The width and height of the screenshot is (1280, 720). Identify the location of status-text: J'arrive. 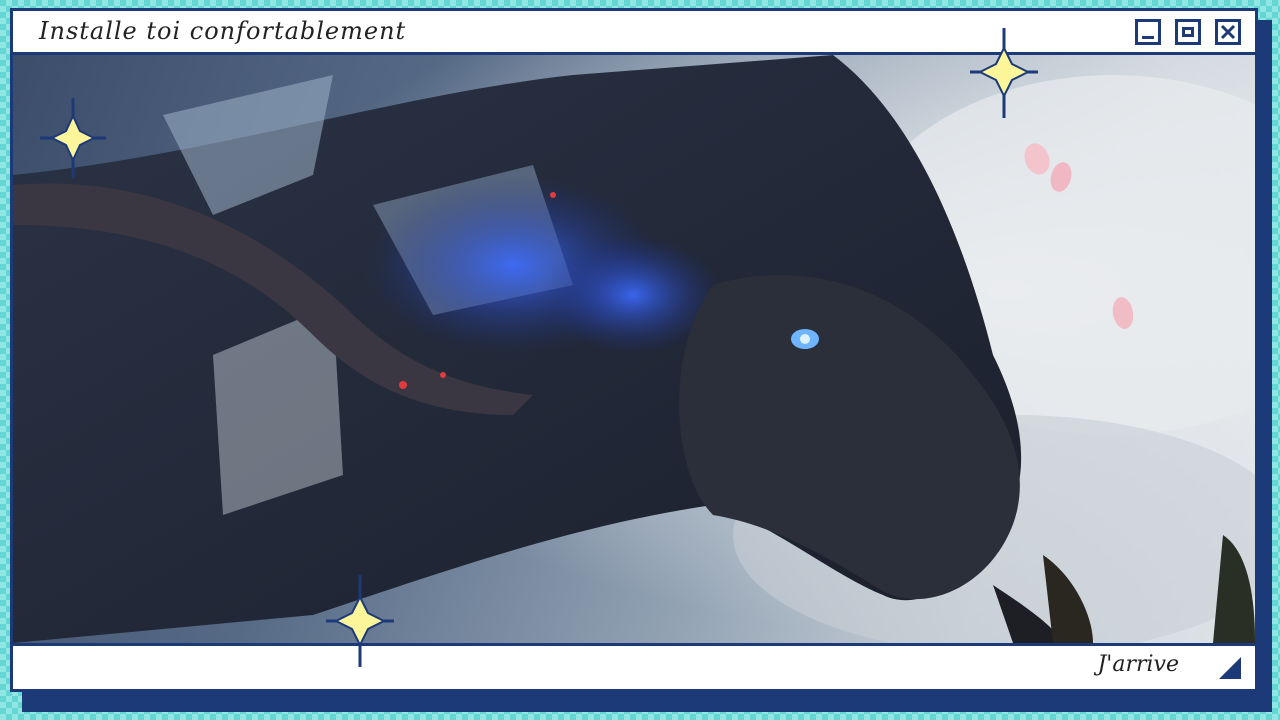
(1138, 664).